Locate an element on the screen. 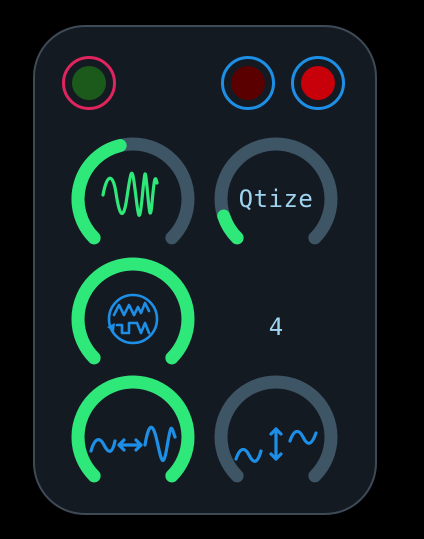 The height and width of the screenshot is (539, 424). led-red-light is located at coordinates (318, 83).